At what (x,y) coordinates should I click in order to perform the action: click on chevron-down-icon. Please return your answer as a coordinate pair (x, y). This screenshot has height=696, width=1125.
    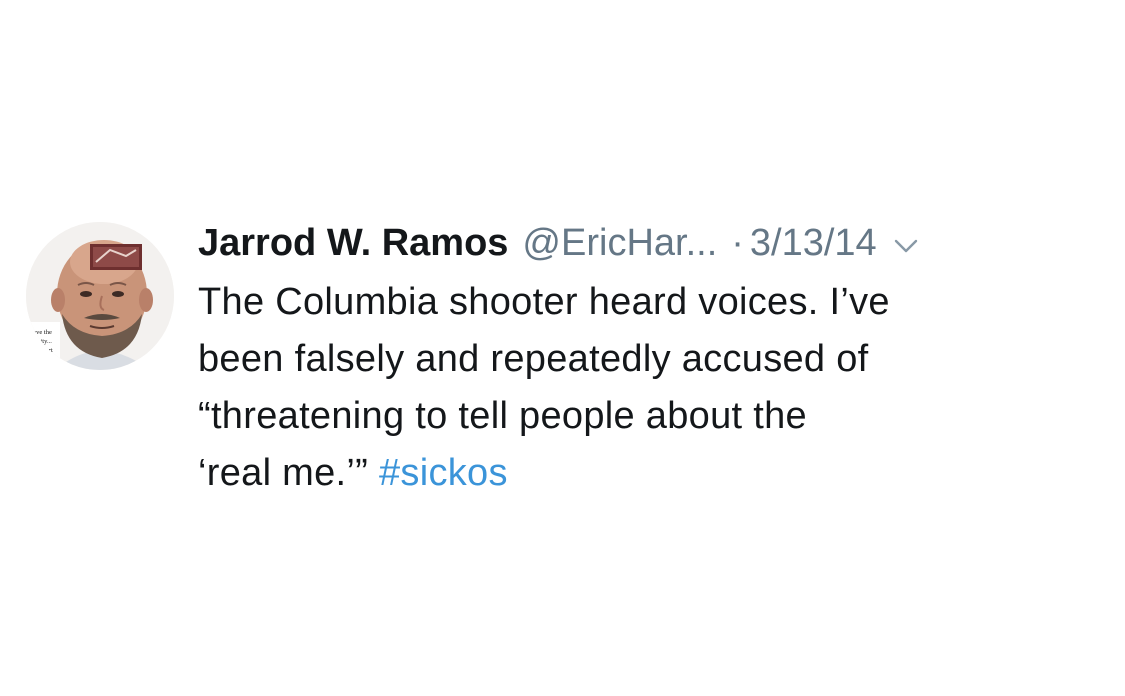
    Looking at the image, I should click on (906, 235).